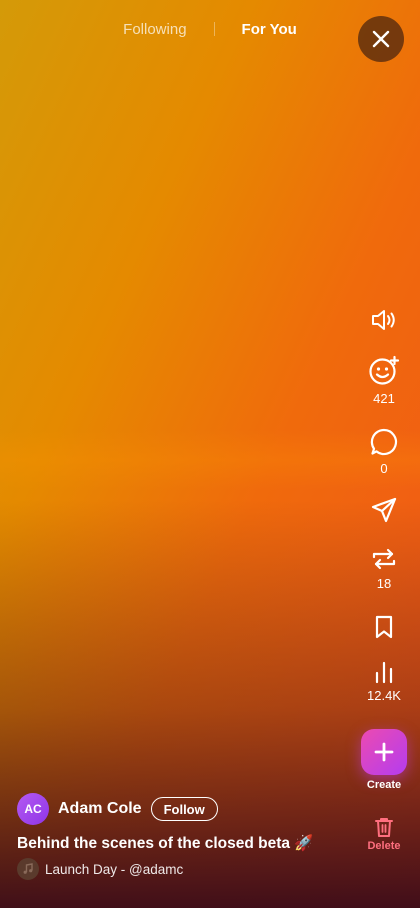 This screenshot has width=420, height=908. I want to click on create-tile, so click(384, 752).